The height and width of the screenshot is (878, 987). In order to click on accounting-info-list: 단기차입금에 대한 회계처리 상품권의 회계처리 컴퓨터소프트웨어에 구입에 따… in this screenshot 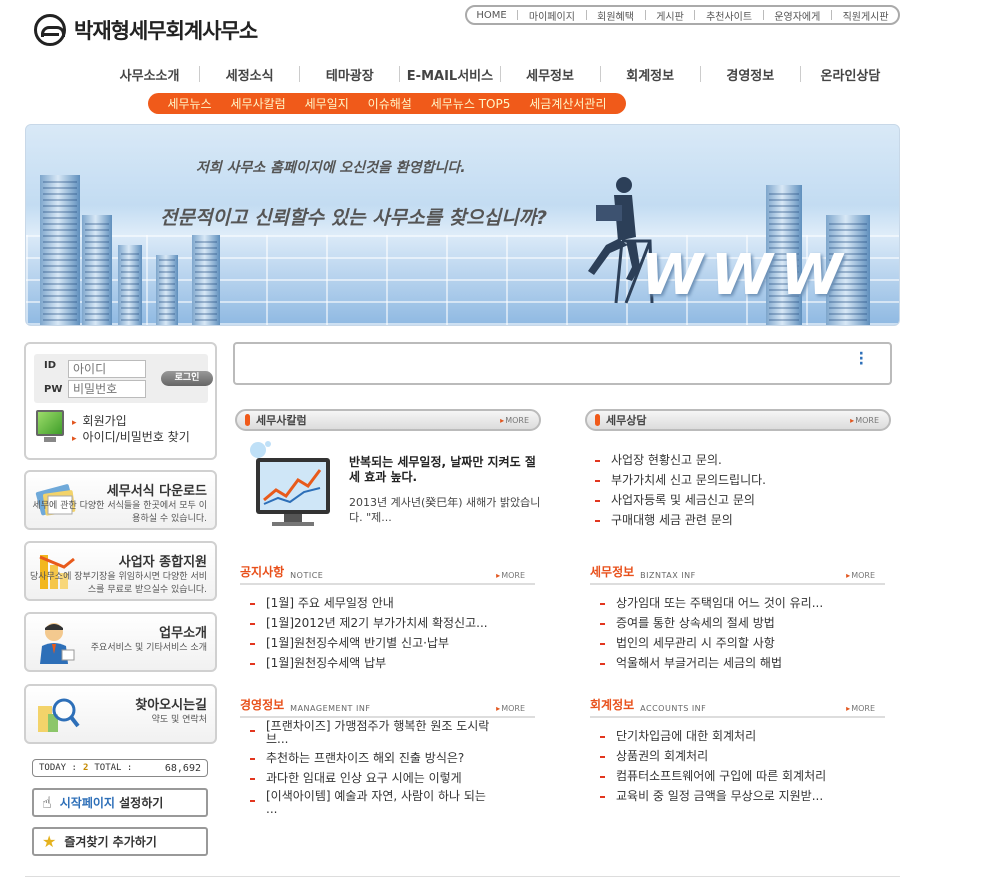, I will do `click(737, 766)`.